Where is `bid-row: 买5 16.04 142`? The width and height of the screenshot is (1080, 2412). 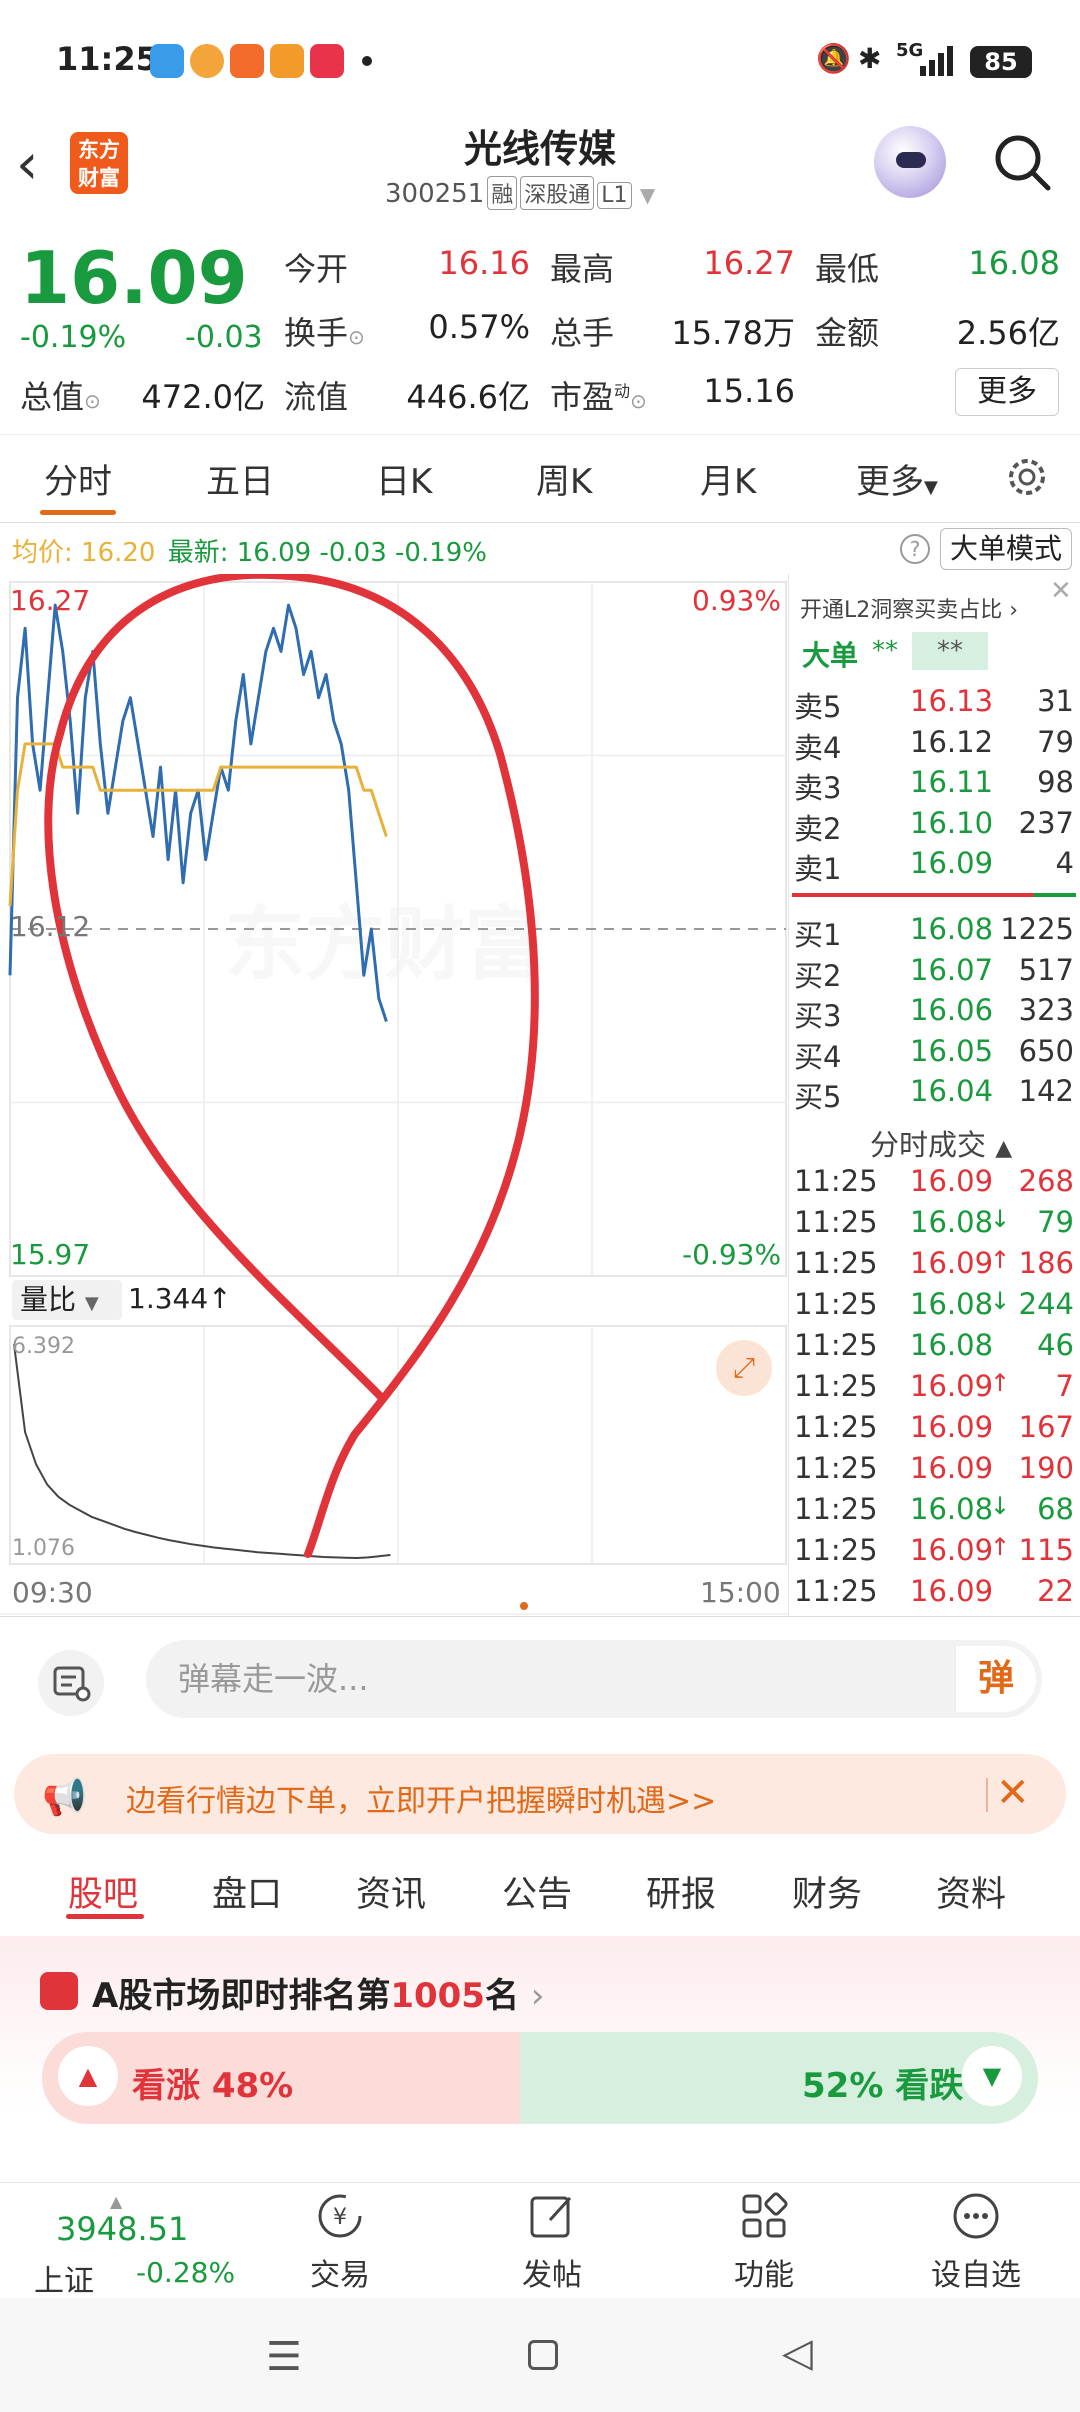
bid-row: 买5 16.04 142 is located at coordinates (934, 1094).